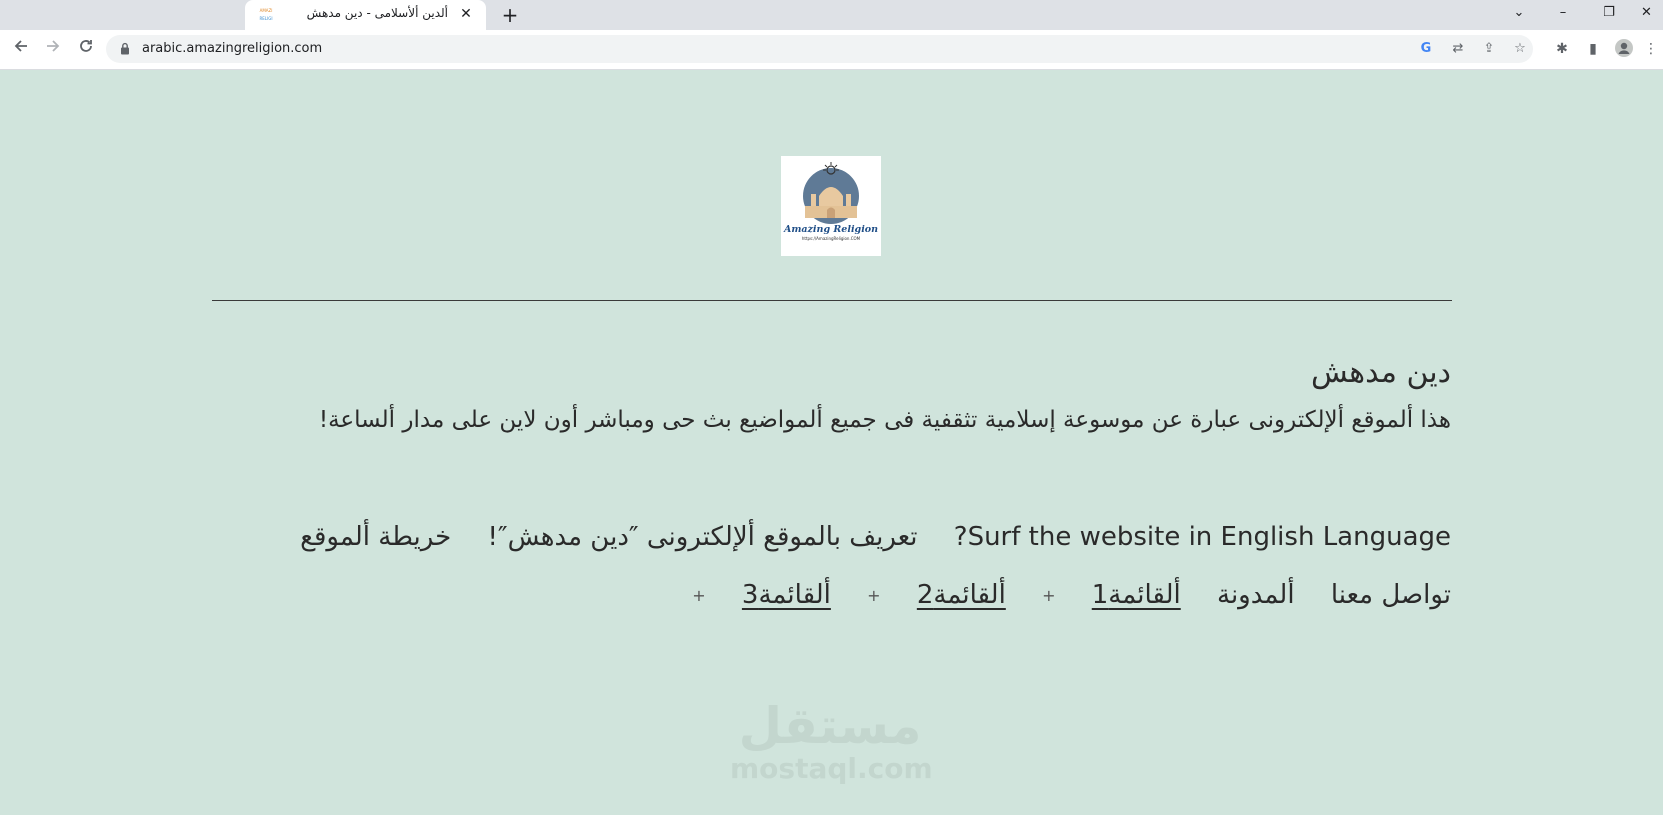  What do you see at coordinates (1489, 49) in the screenshot?
I see `share-icon: ⇪` at bounding box center [1489, 49].